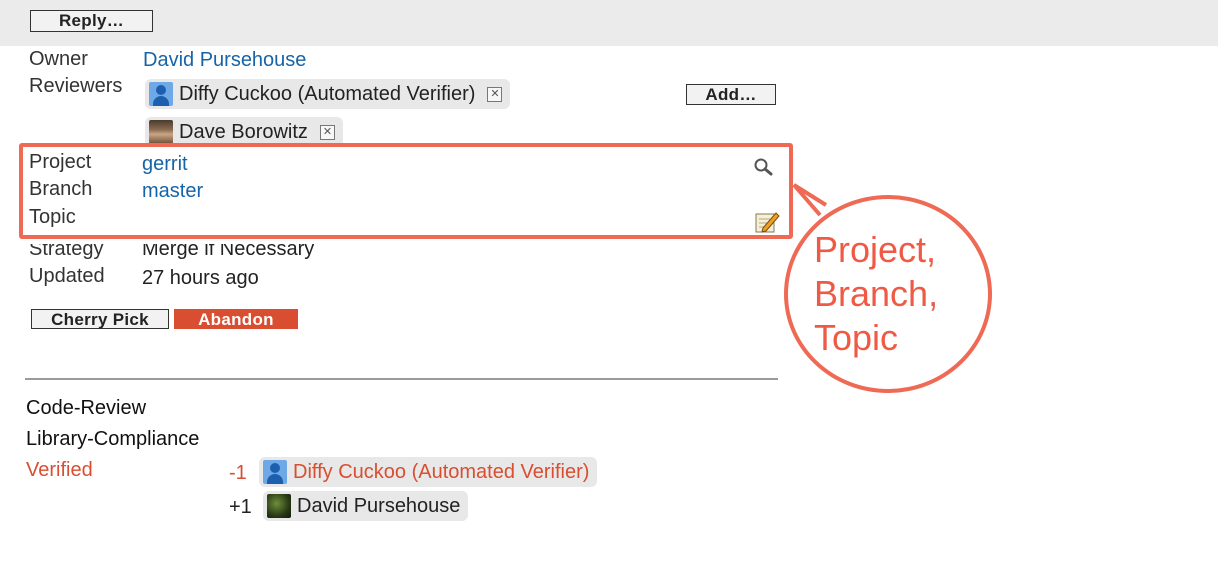  What do you see at coordinates (100, 319) in the screenshot?
I see `cherry-pick-button: Cherry Pick` at bounding box center [100, 319].